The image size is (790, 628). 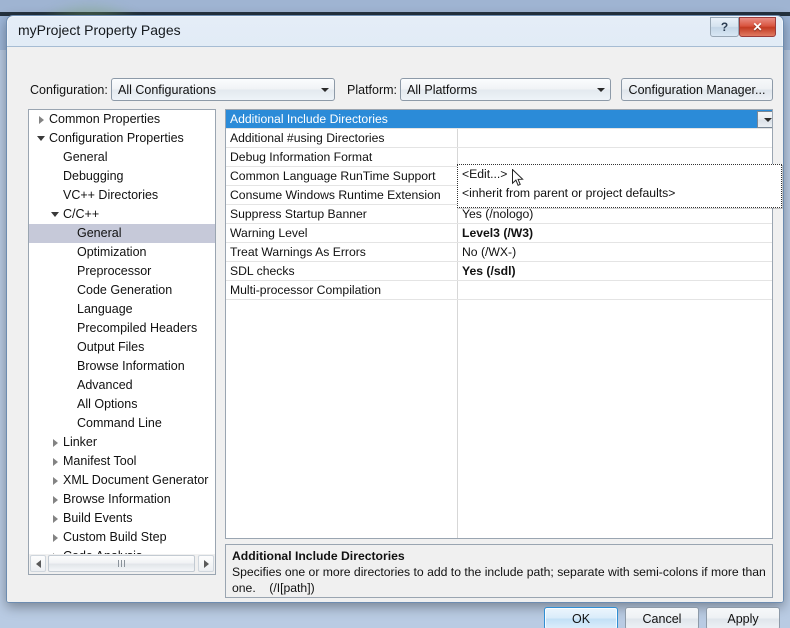 I want to click on property-row: Warning Level Level3 (/W3), so click(x=499, y=233).